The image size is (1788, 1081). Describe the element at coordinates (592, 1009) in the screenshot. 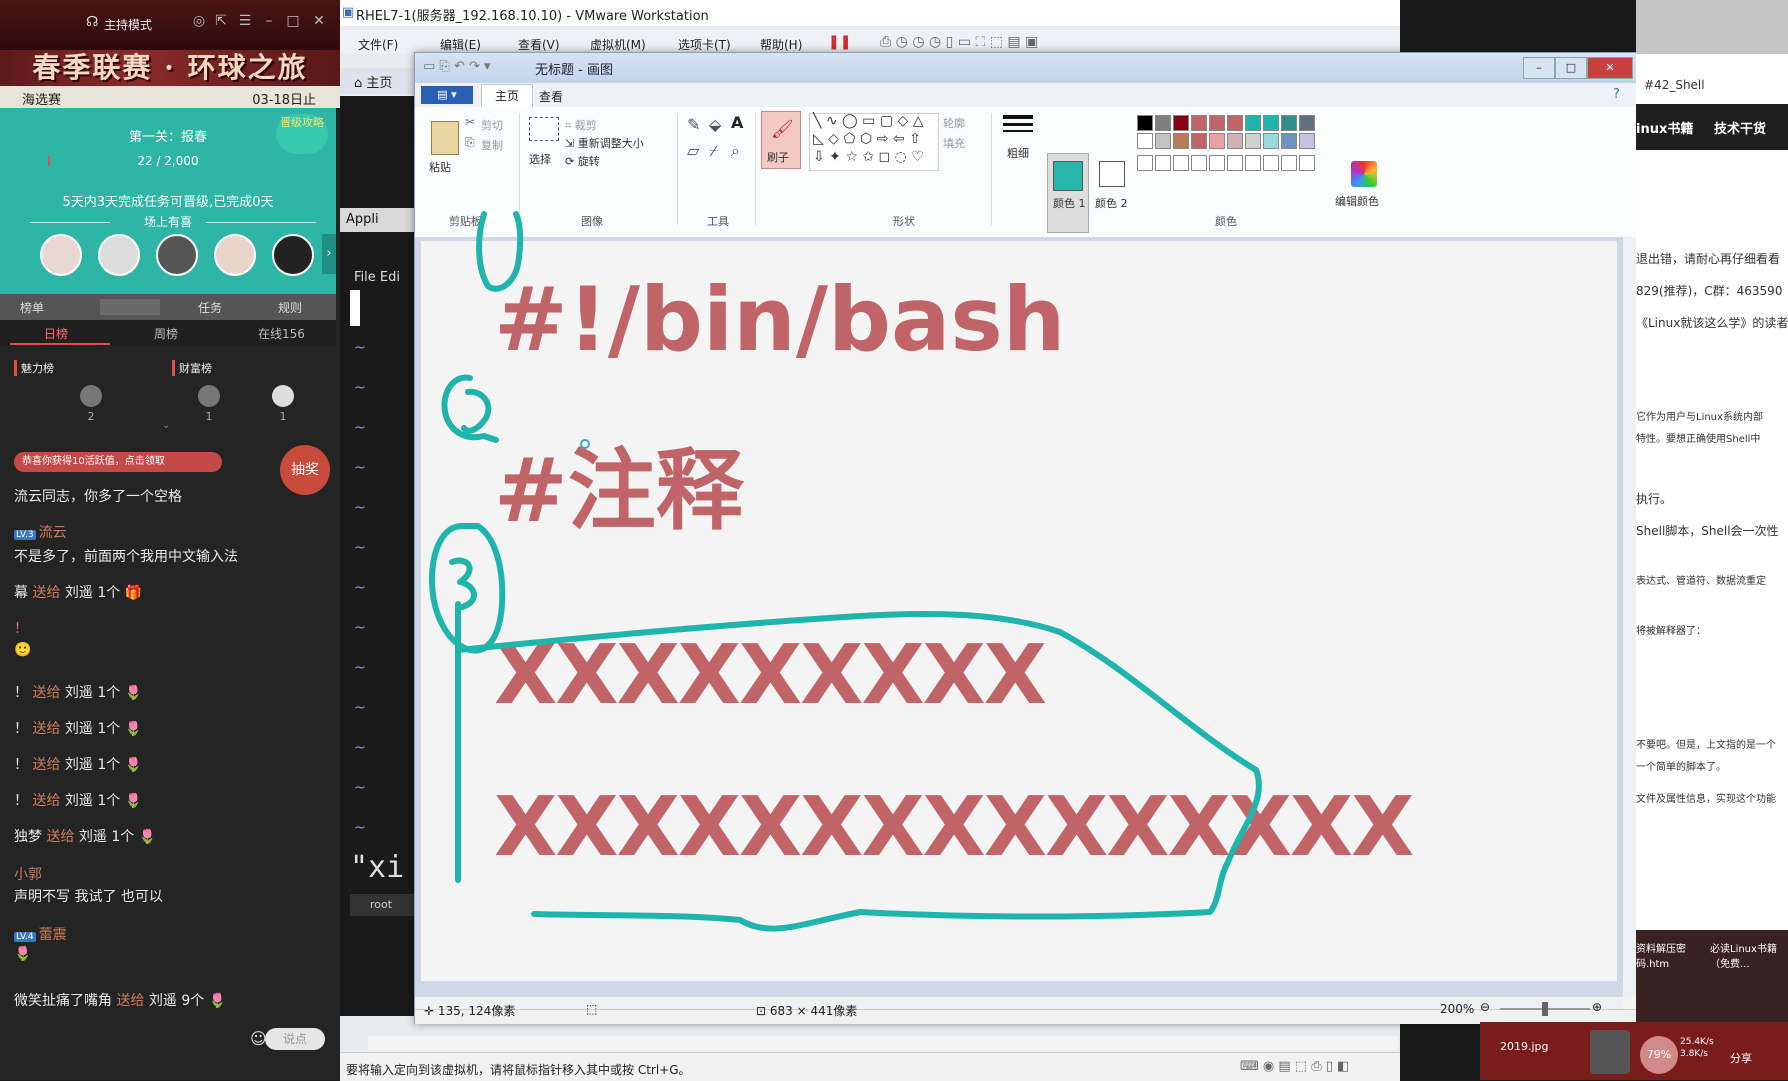

I see `selection-icon: ⬚` at that location.